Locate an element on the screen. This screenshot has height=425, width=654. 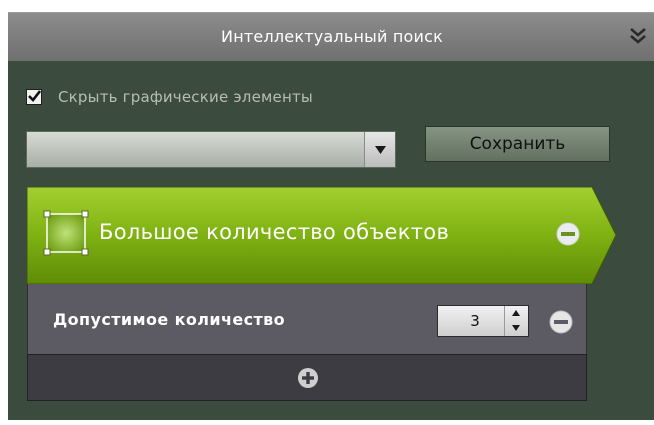
hide-graphics-checkbox is located at coordinates (34, 97).